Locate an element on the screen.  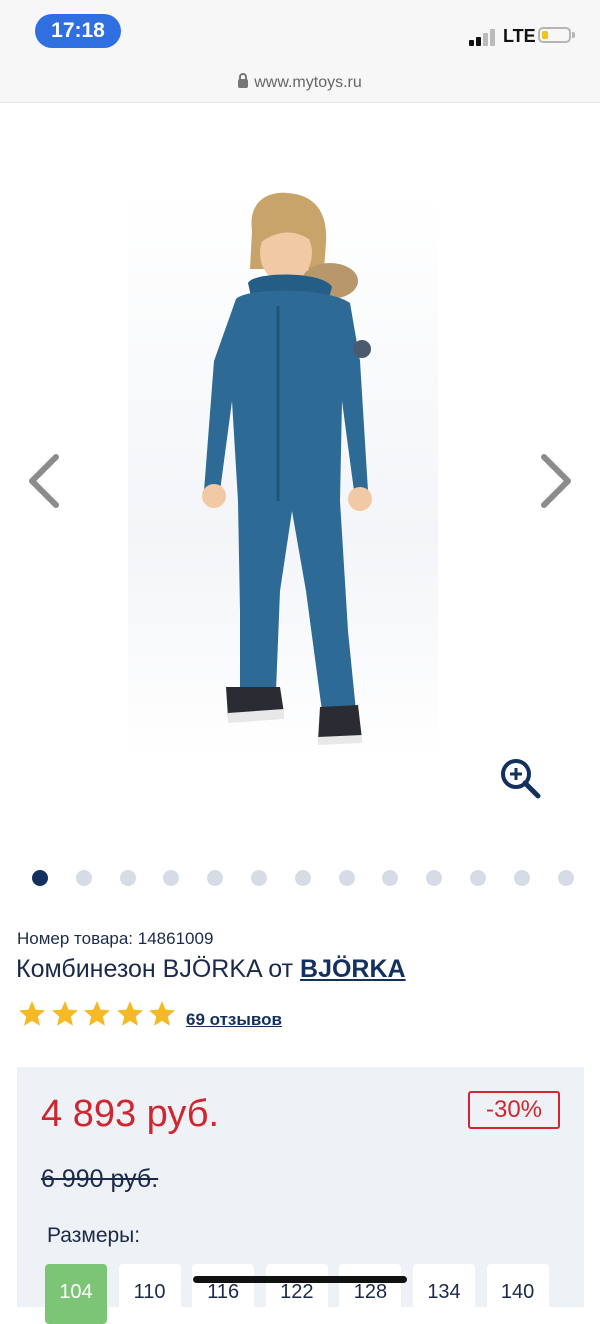
size-option-104: 104 is located at coordinates (76, 1294).